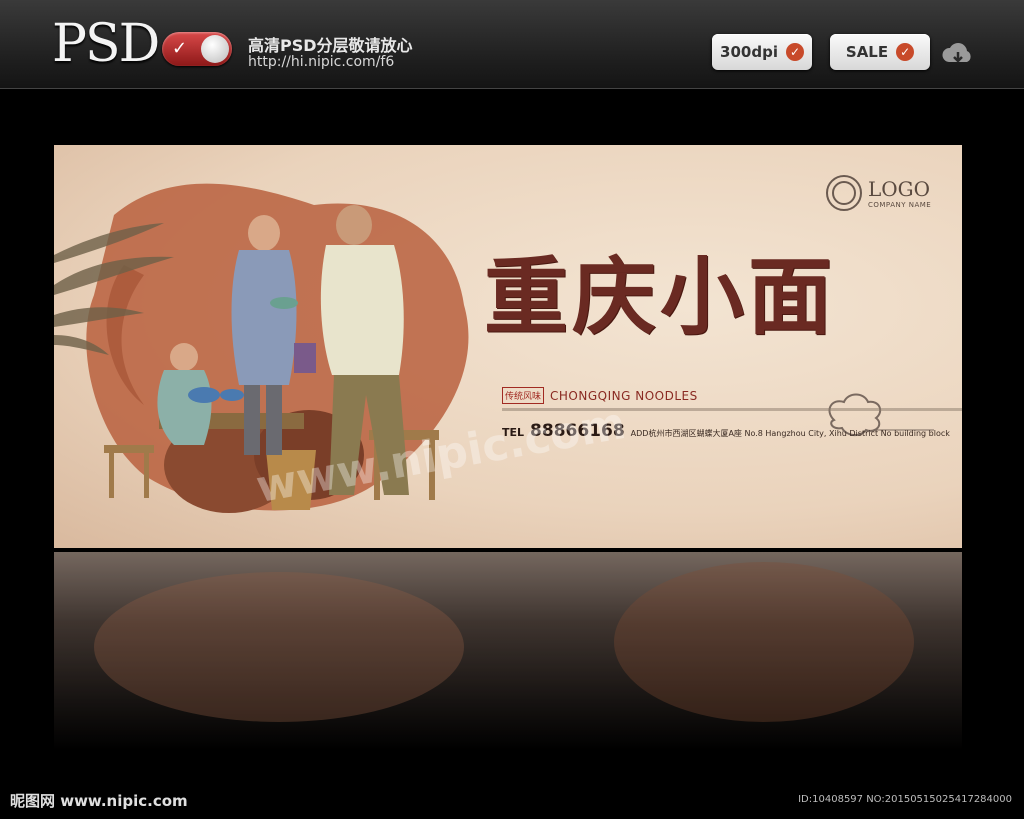 The width and height of the screenshot is (1024, 819). What do you see at coordinates (660, 296) in the screenshot?
I see `poster-title: 重庆小面` at bounding box center [660, 296].